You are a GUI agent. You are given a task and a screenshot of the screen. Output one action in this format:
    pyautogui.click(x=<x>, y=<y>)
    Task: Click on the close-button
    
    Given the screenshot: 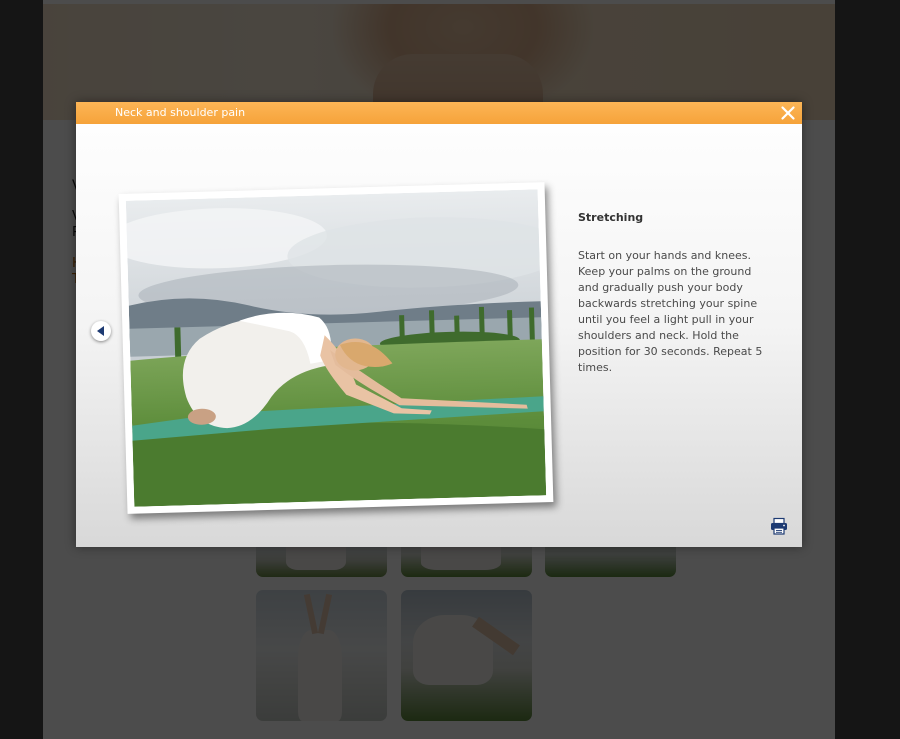 What is the action you would take?
    pyautogui.click(x=788, y=113)
    